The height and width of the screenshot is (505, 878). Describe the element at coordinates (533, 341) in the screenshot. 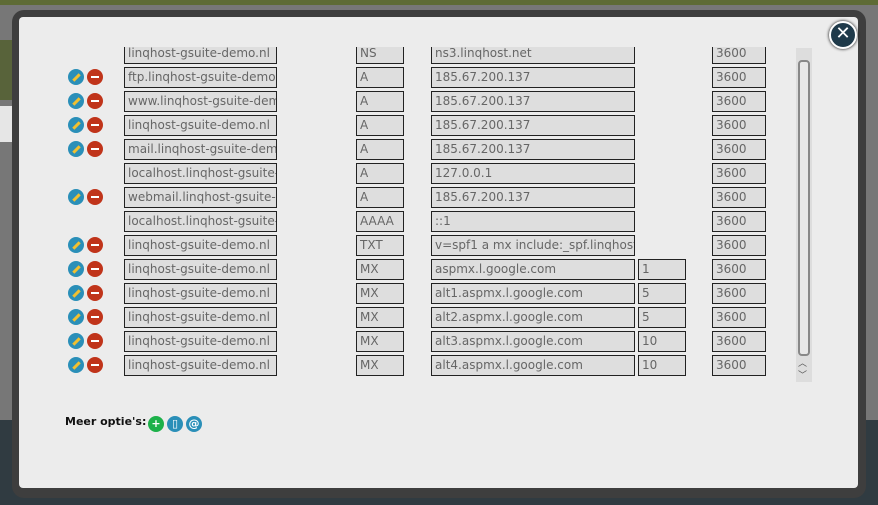

I see `value-field: alt3.aspmx.l.google.com` at that location.